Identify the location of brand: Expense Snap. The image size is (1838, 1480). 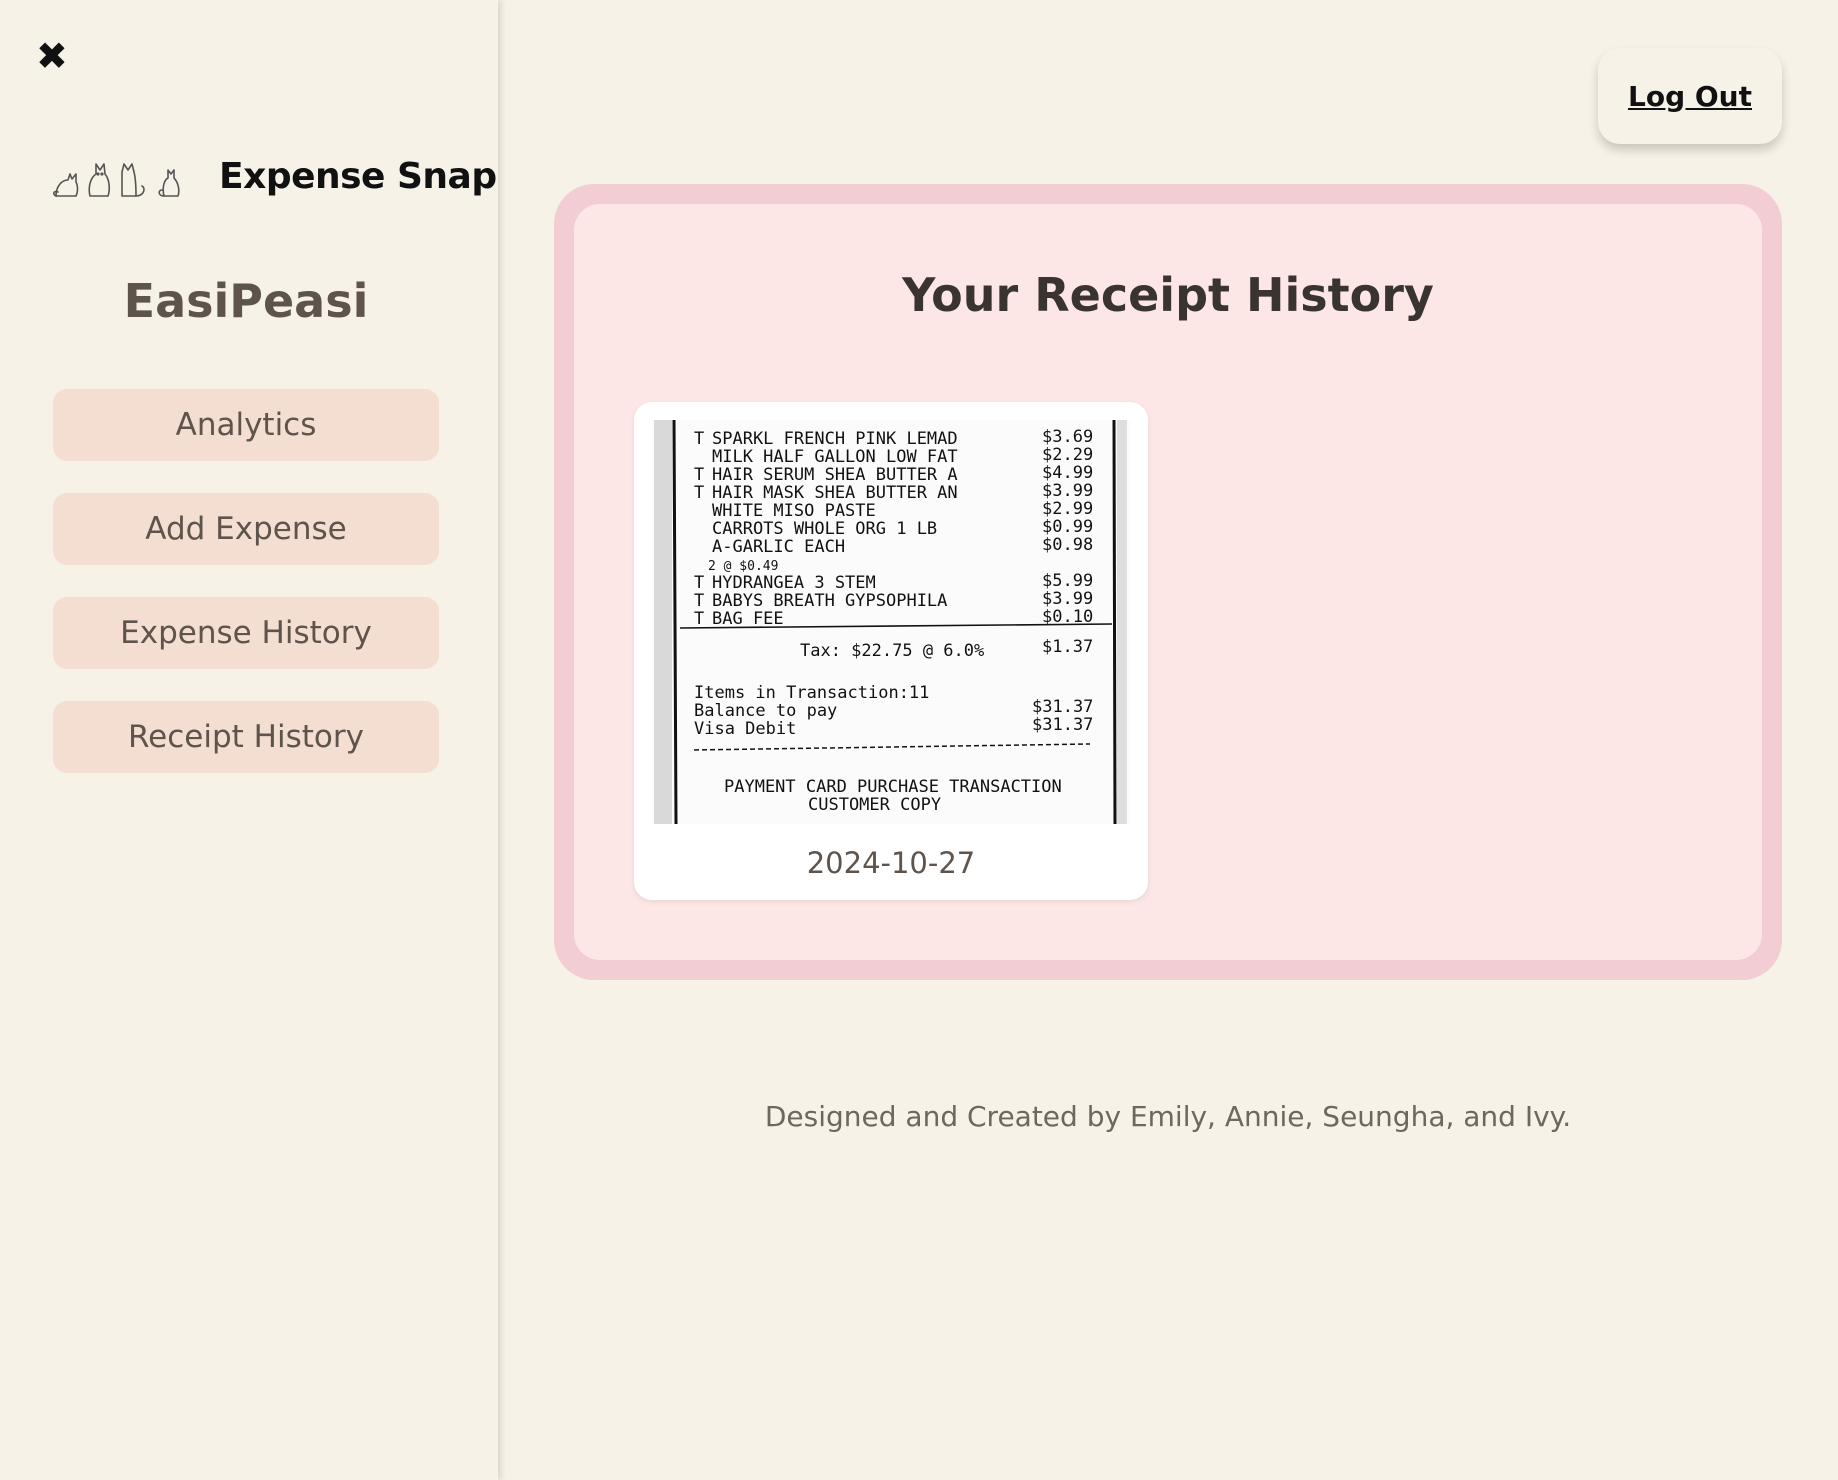
(274, 176).